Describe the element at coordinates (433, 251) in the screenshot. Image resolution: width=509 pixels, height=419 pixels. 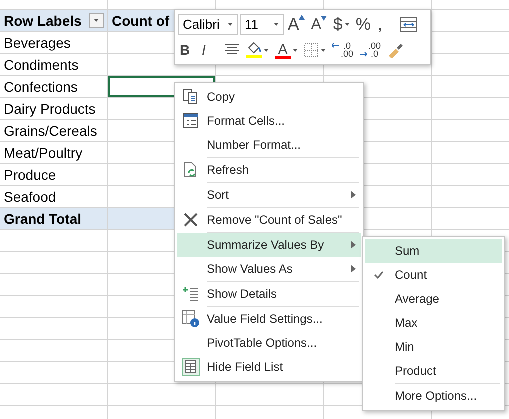
I see `menu-item: Sum` at that location.